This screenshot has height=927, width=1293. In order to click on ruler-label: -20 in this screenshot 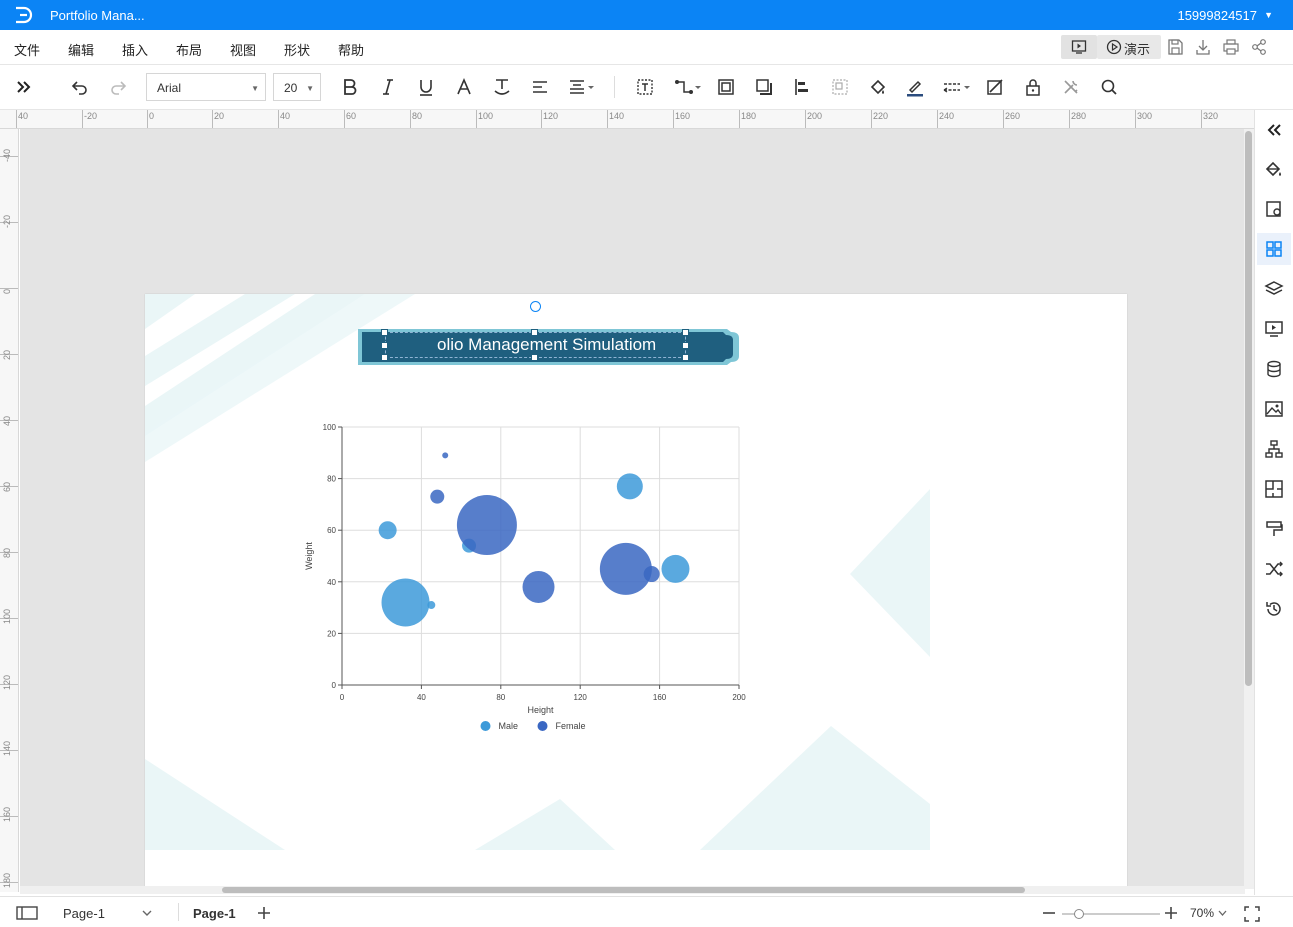, I will do `click(7, 221)`.